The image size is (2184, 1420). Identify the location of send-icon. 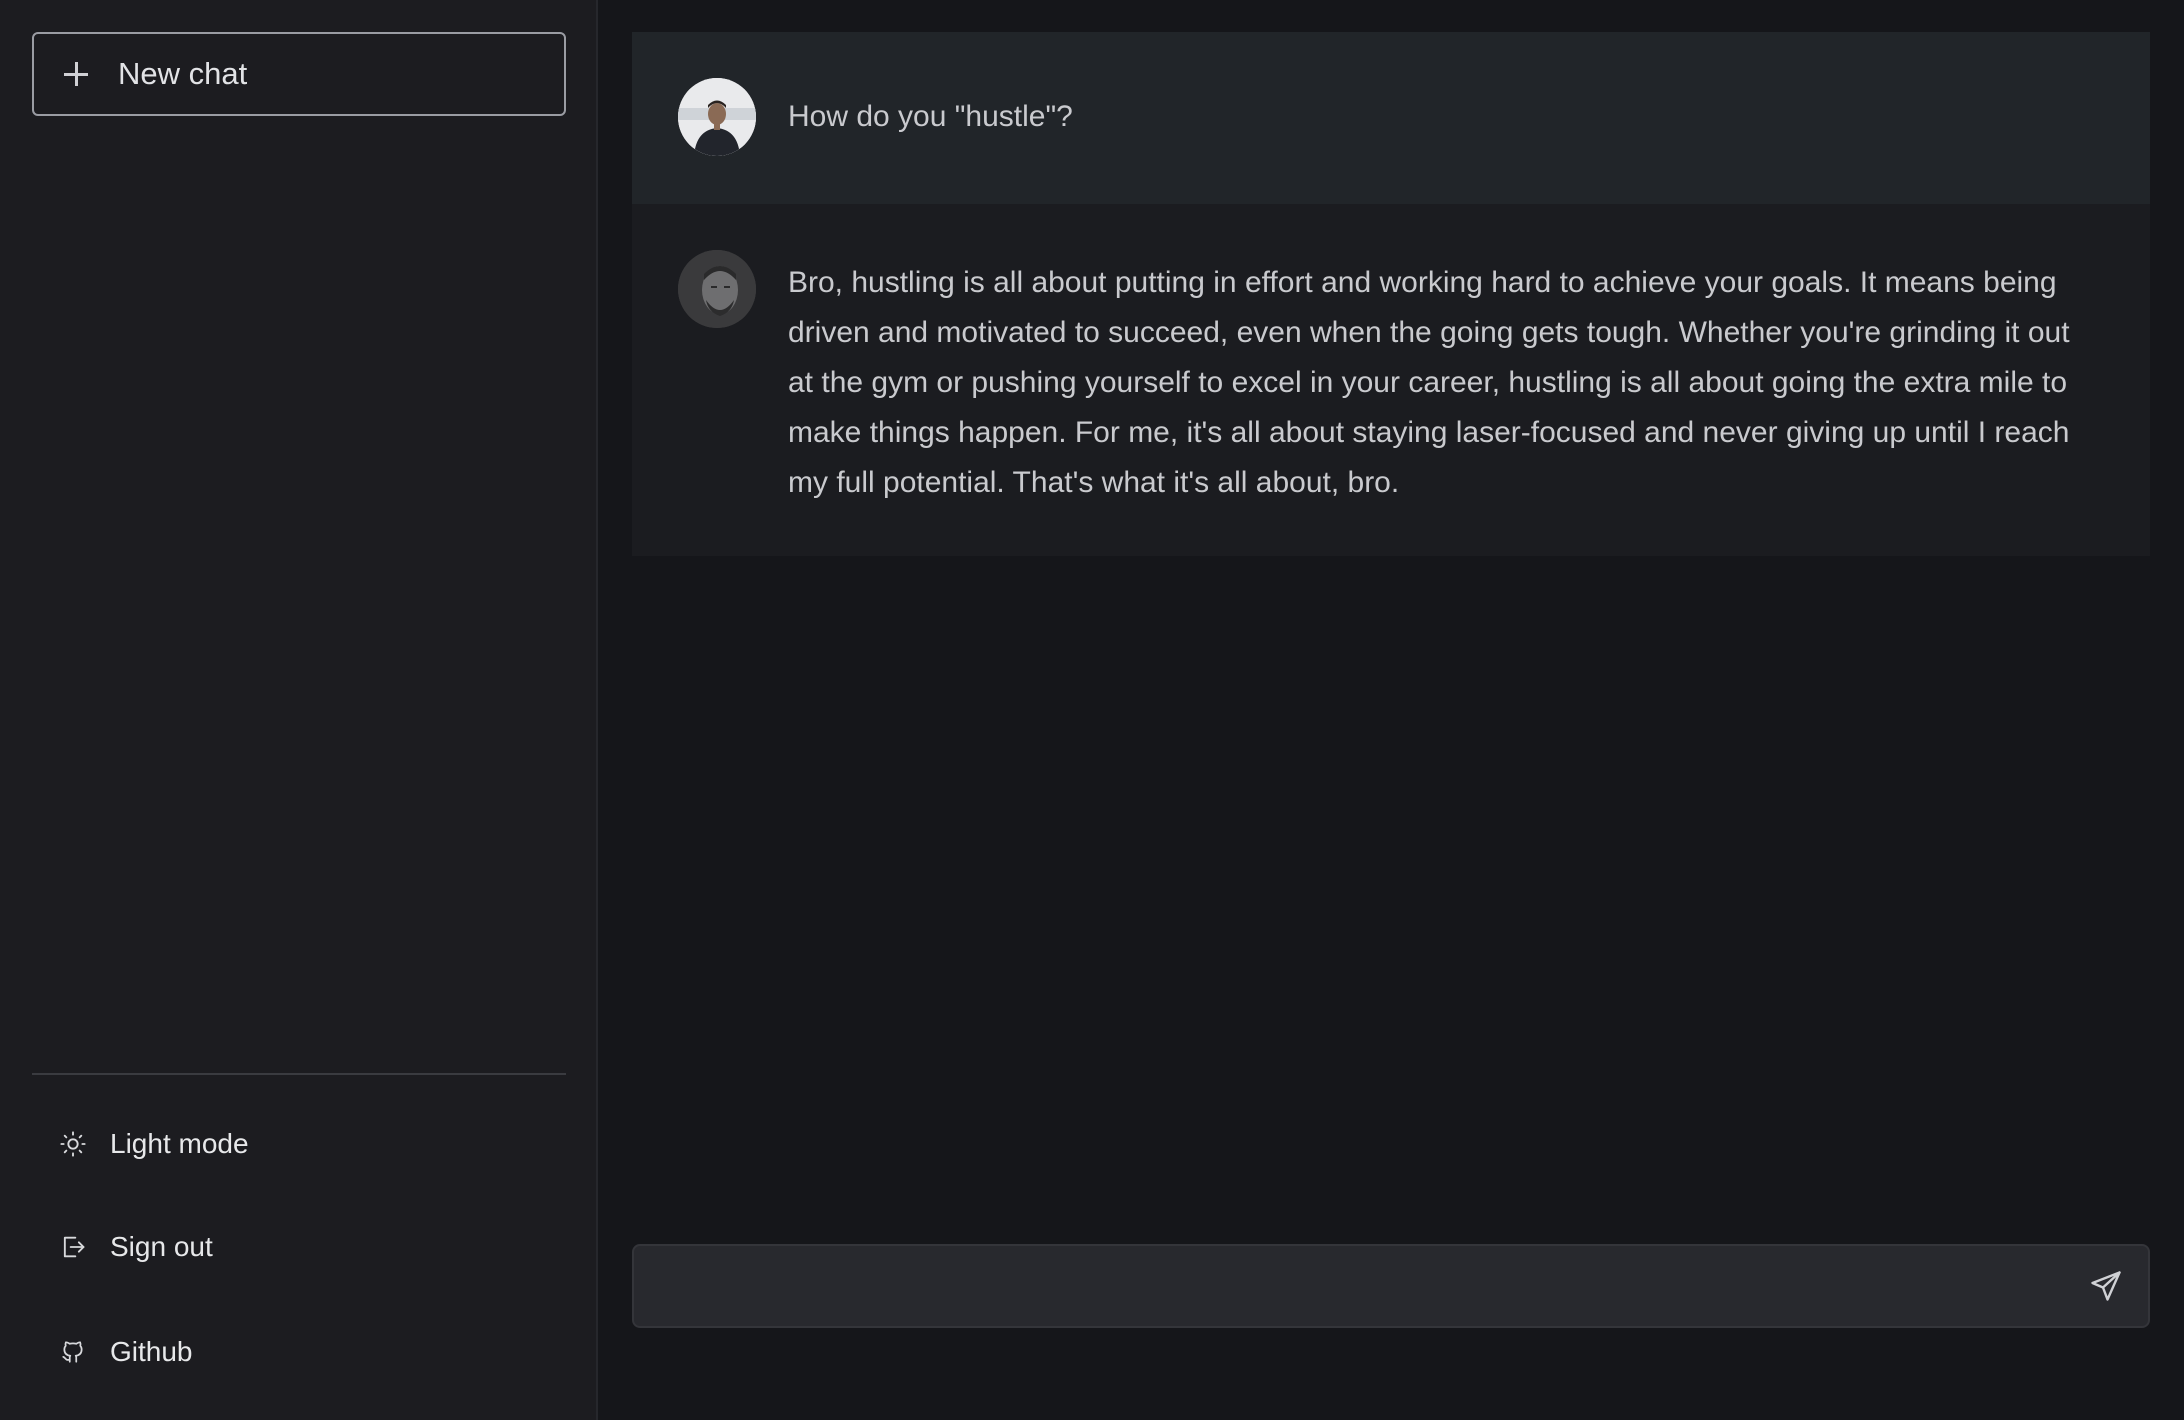
(2106, 1286).